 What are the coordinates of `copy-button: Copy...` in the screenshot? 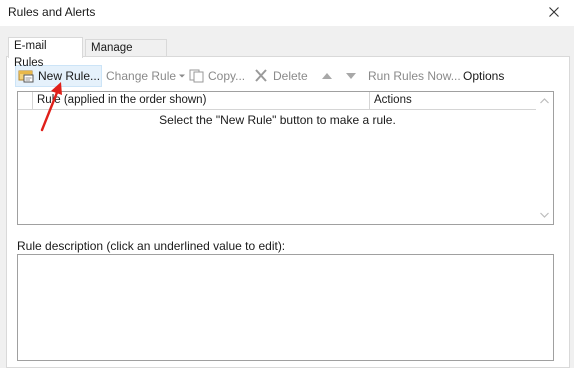 It's located at (216, 76).